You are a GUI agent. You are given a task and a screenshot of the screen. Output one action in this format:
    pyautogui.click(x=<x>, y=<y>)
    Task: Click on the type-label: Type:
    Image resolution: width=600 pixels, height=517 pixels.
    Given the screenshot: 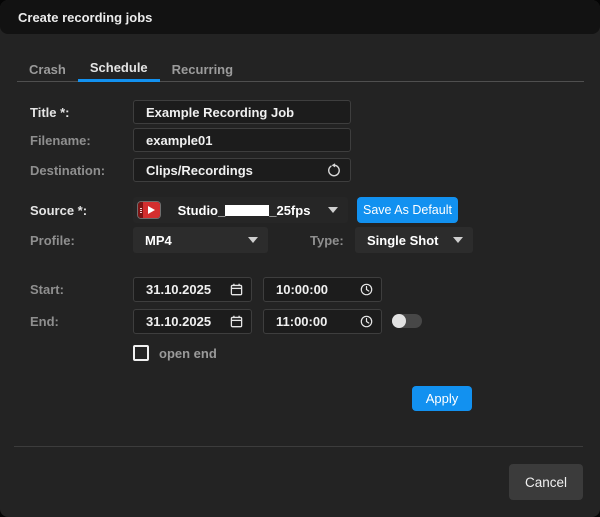 What is the action you would take?
    pyautogui.click(x=327, y=240)
    